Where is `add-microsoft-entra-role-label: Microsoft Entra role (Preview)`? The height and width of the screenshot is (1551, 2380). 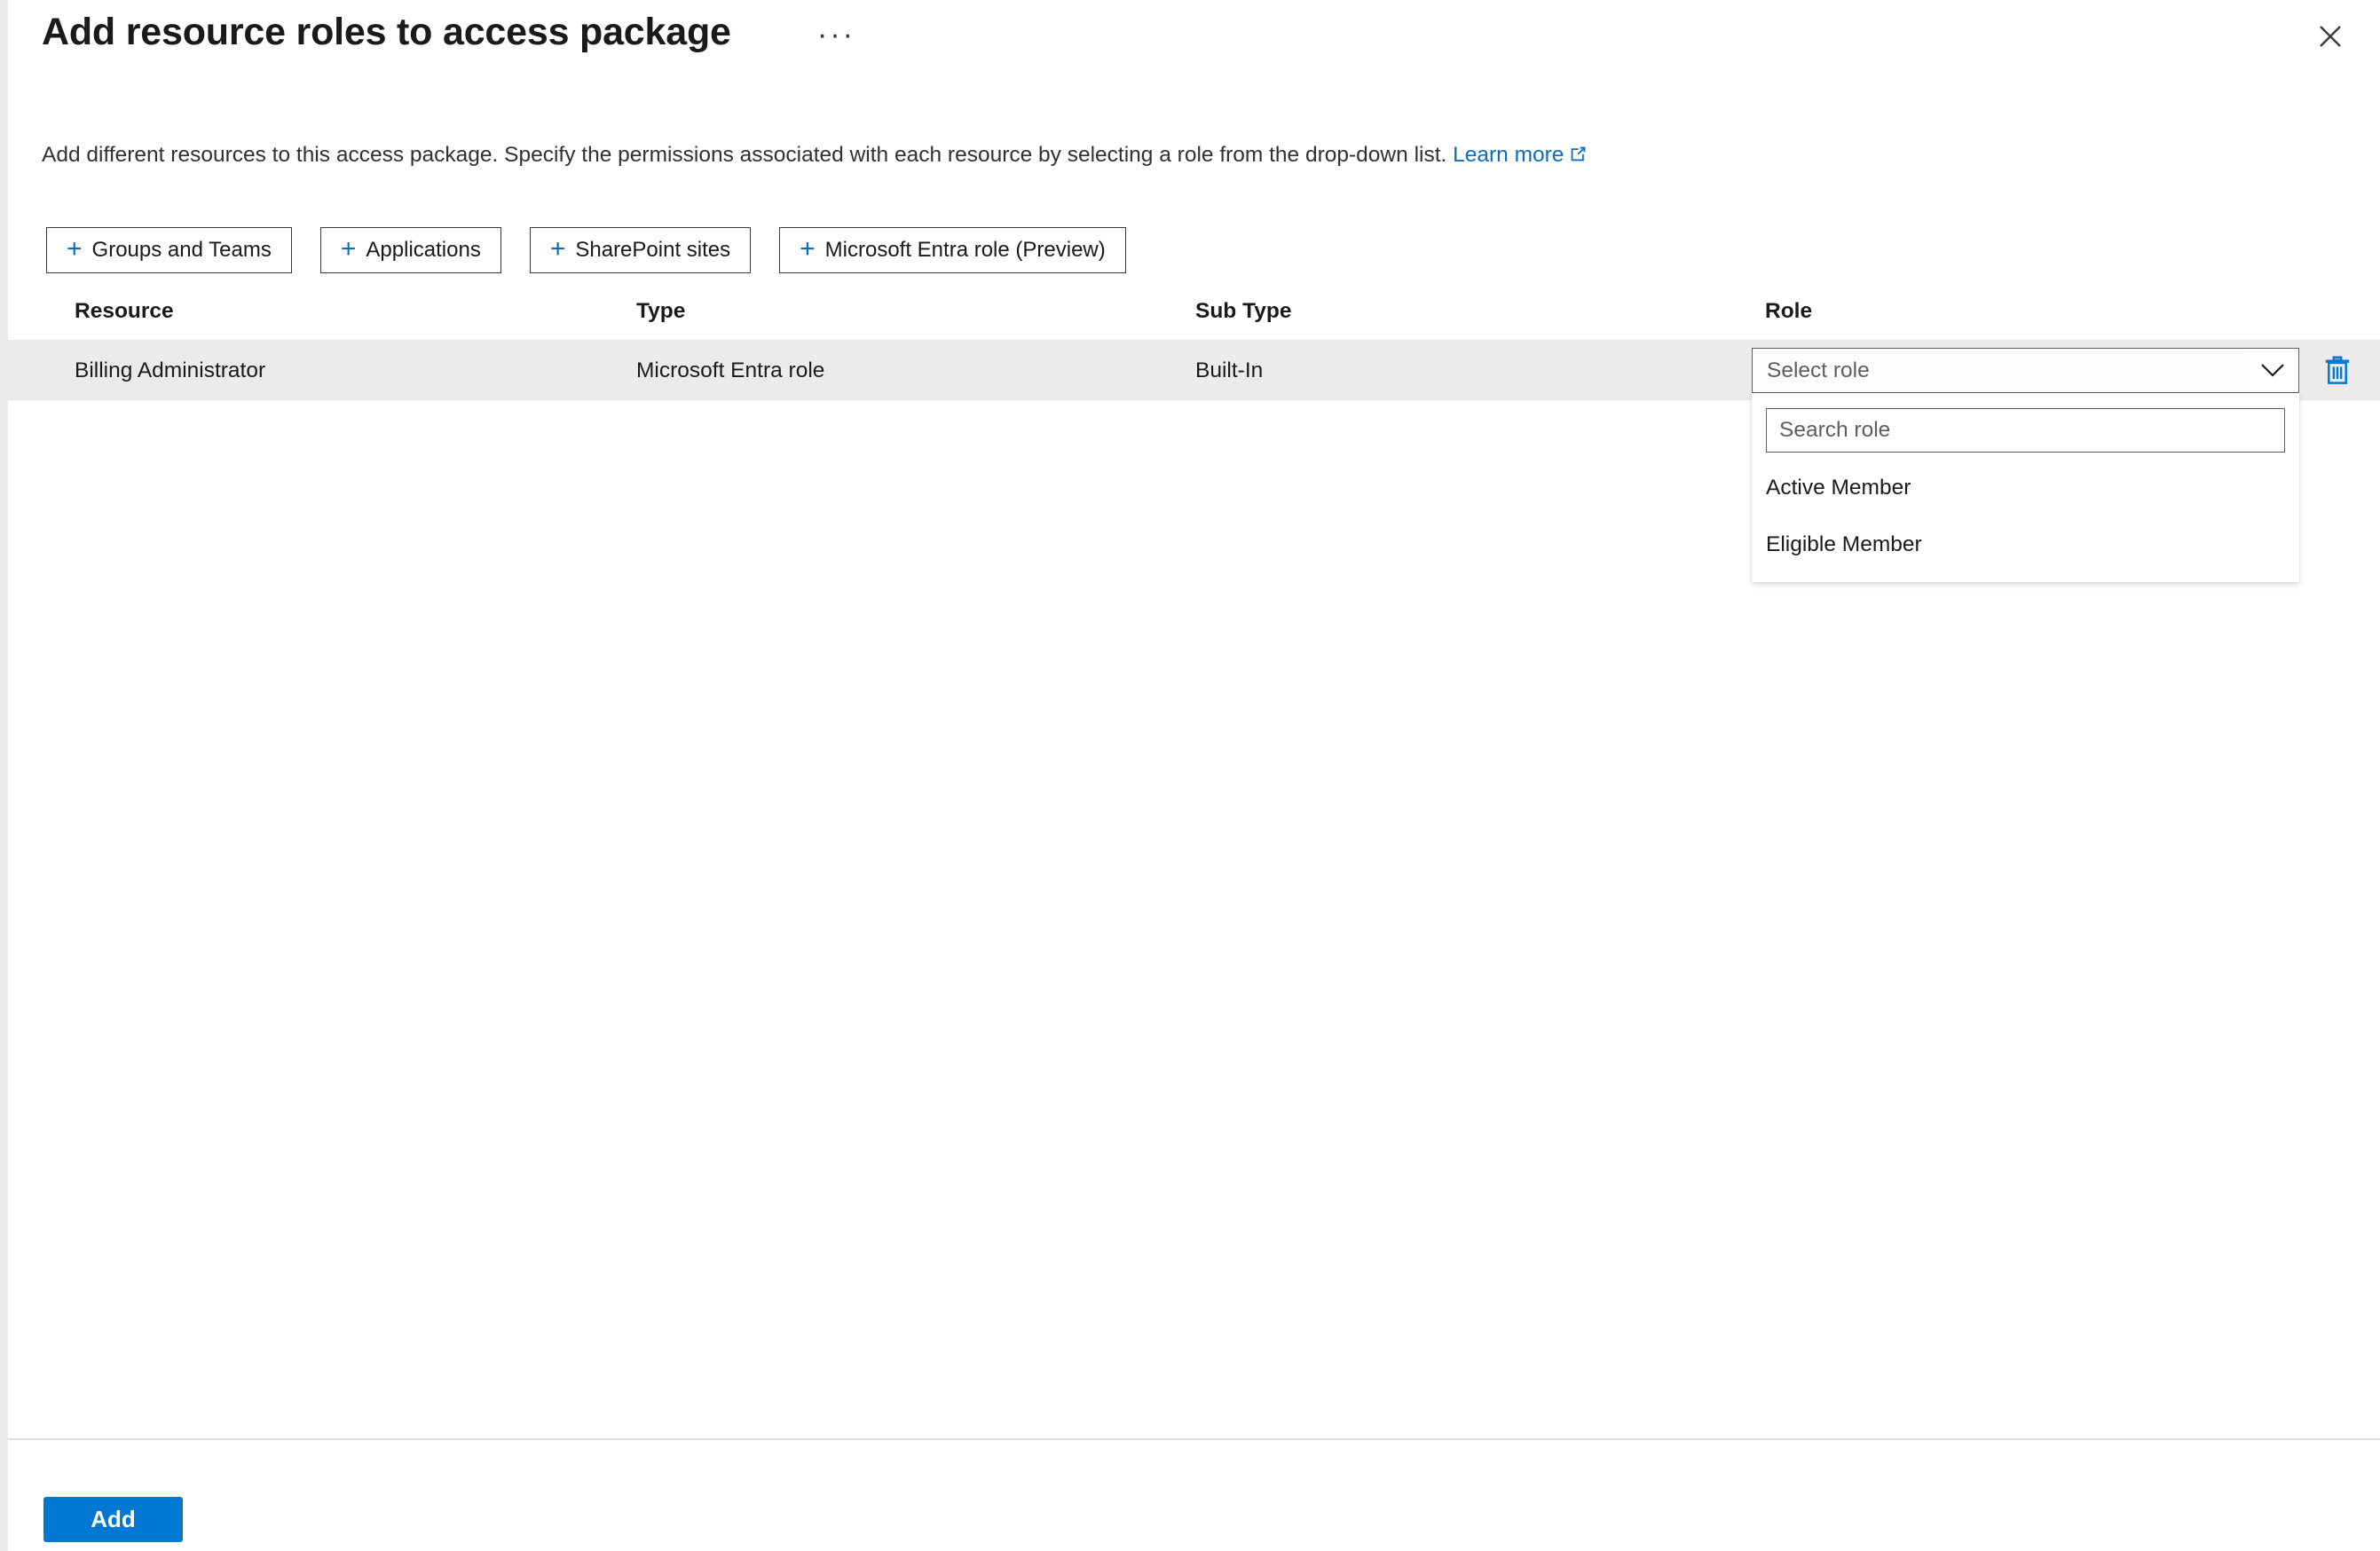
add-microsoft-entra-role-label: Microsoft Entra role (Preview) is located at coordinates (965, 250).